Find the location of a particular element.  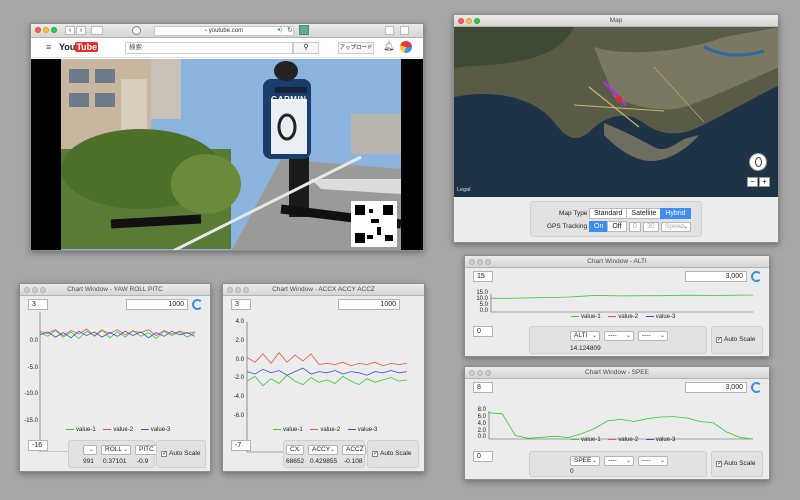

series-select-1: SPEE ⌄ is located at coordinates (585, 461).